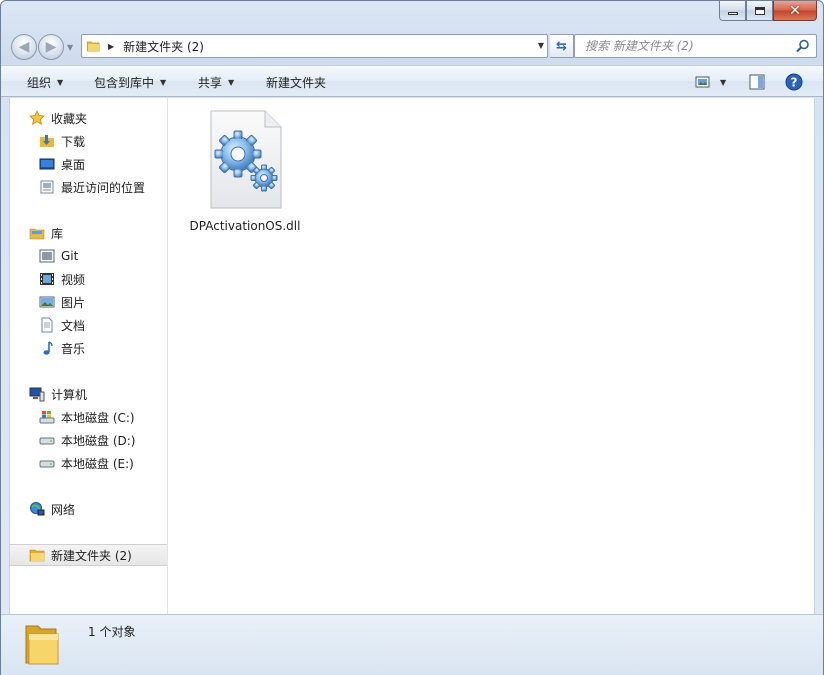 This screenshot has height=675, width=824. I want to click on change-view-button: ▼, so click(710, 82).